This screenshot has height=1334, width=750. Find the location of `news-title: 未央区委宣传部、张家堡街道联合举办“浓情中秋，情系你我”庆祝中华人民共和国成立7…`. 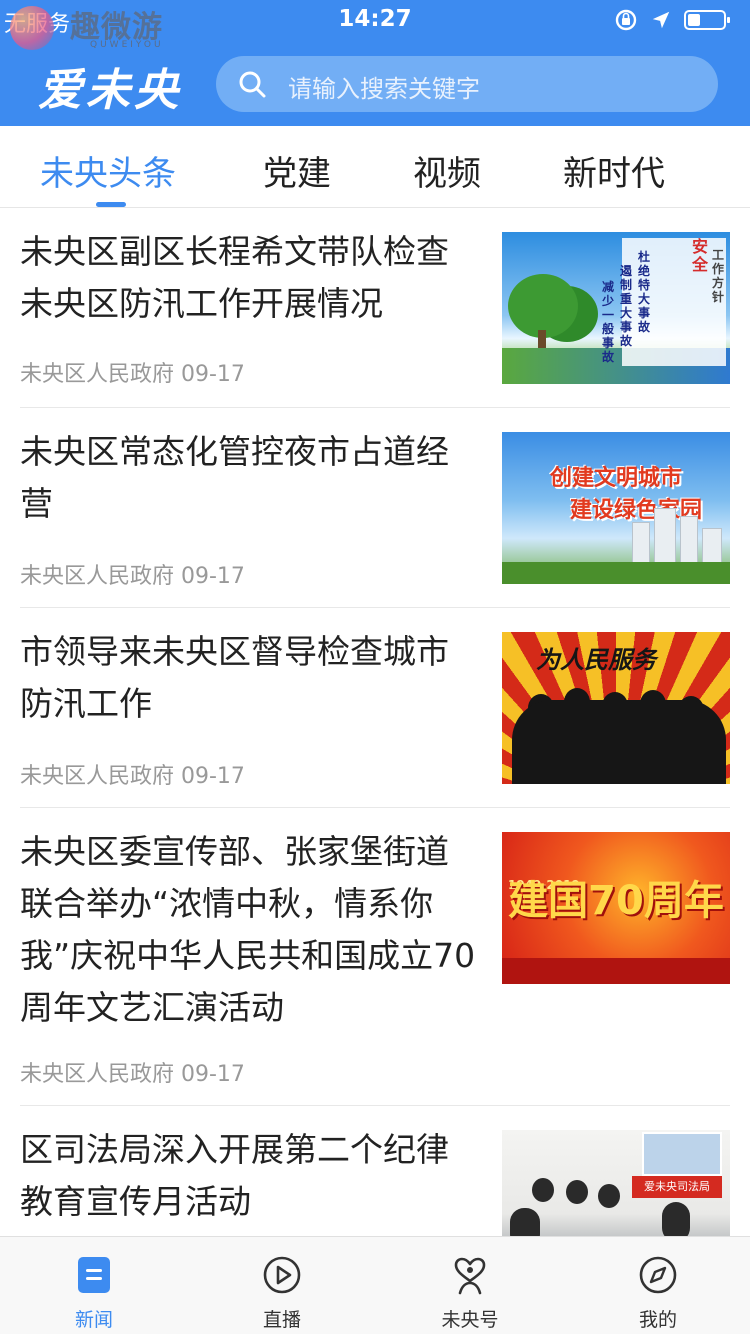

news-title: 未央区委宣传部、张家堡街道联合举办“浓情中秋，情系你我”庆祝中华人民共和国成立7… is located at coordinates (250, 930).